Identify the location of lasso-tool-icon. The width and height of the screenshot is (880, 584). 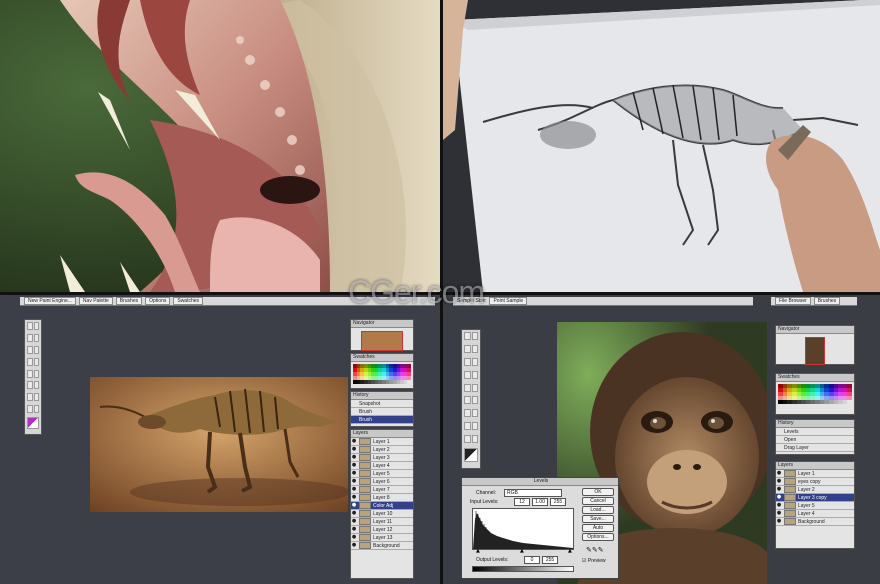
(30, 337).